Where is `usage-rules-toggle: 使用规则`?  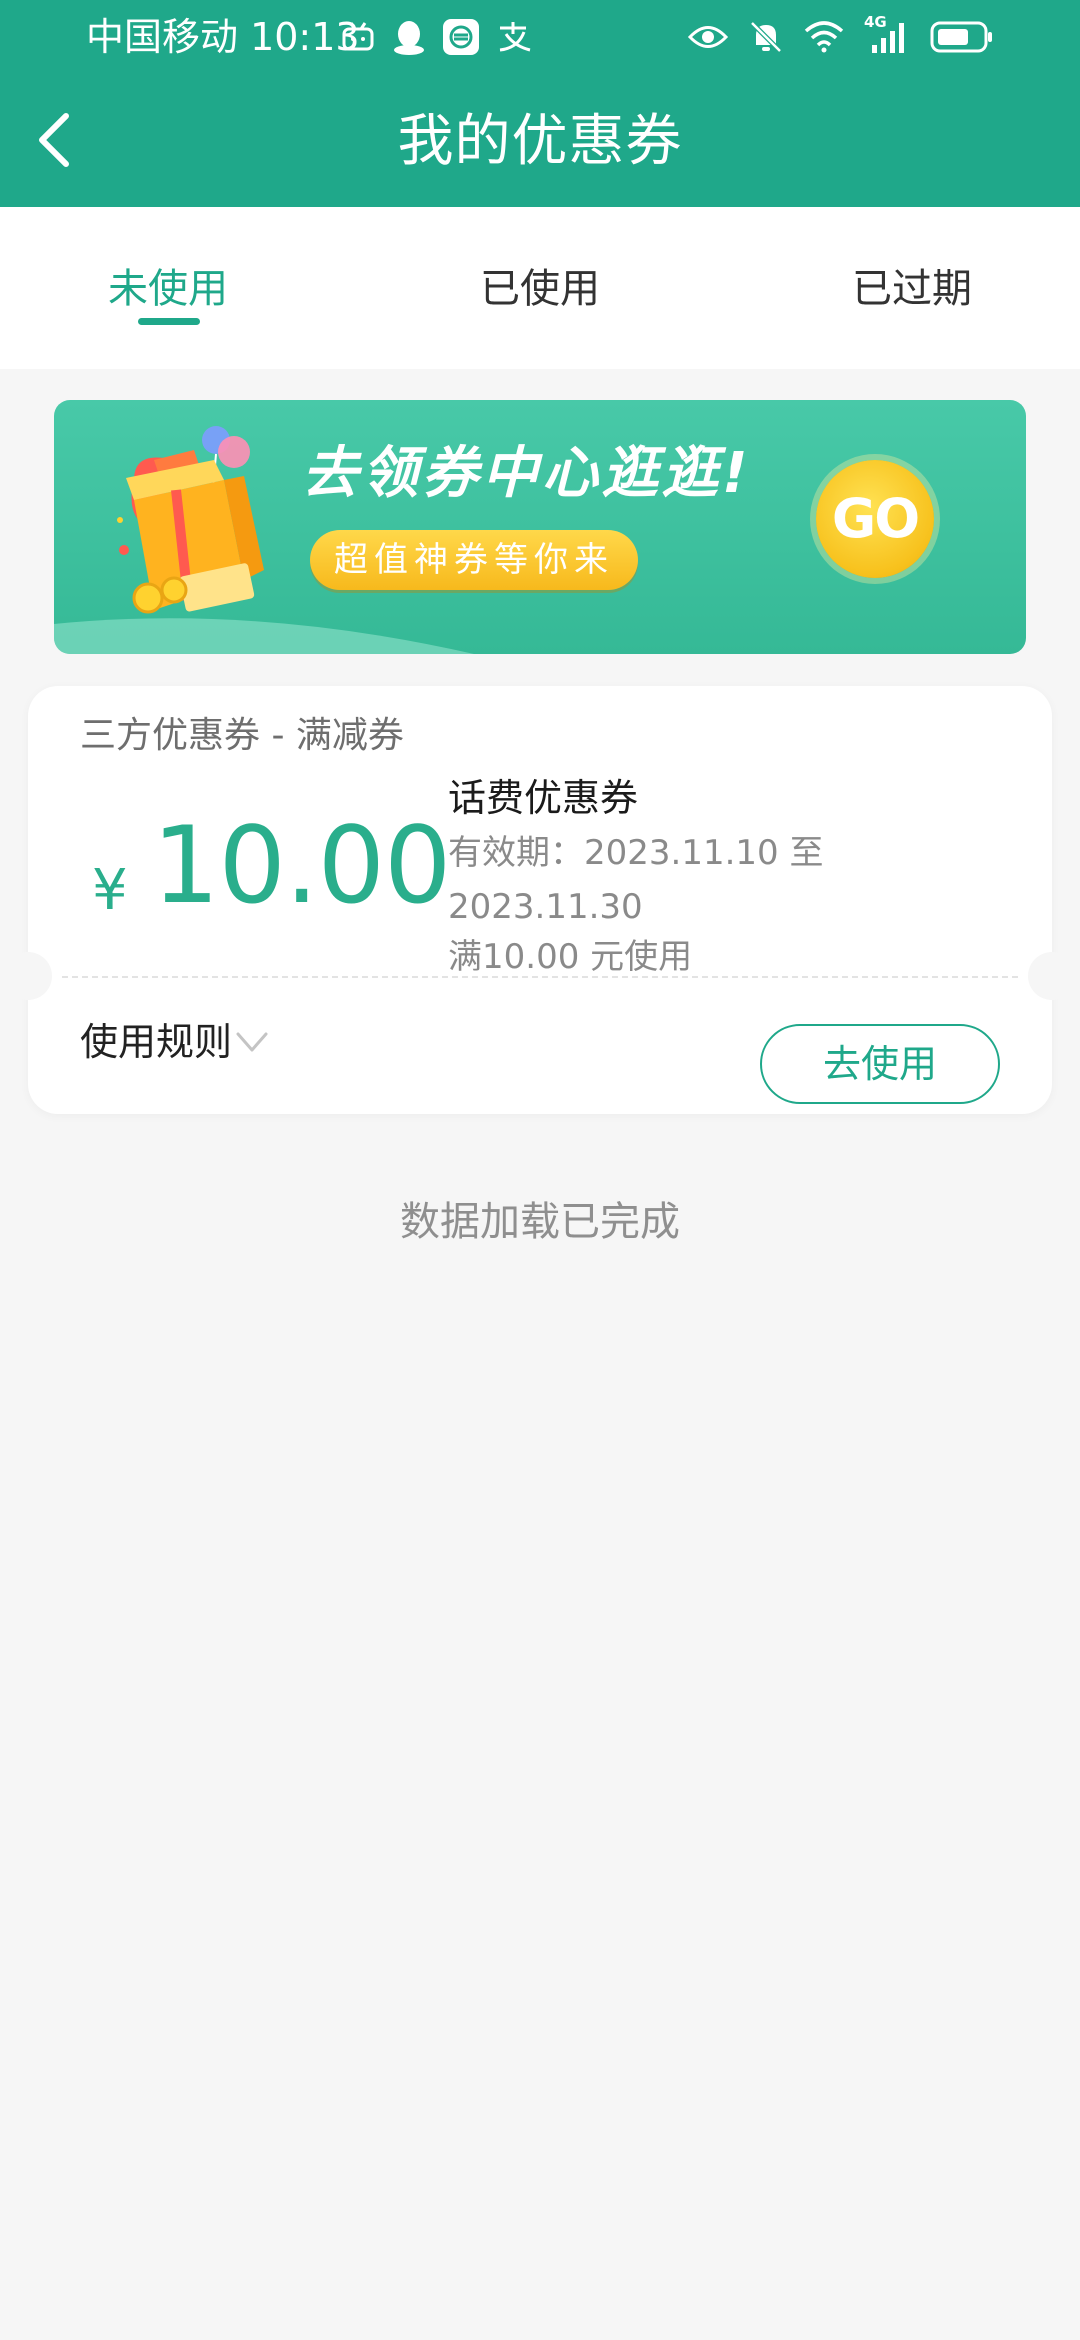 usage-rules-toggle: 使用规则 is located at coordinates (175, 1042).